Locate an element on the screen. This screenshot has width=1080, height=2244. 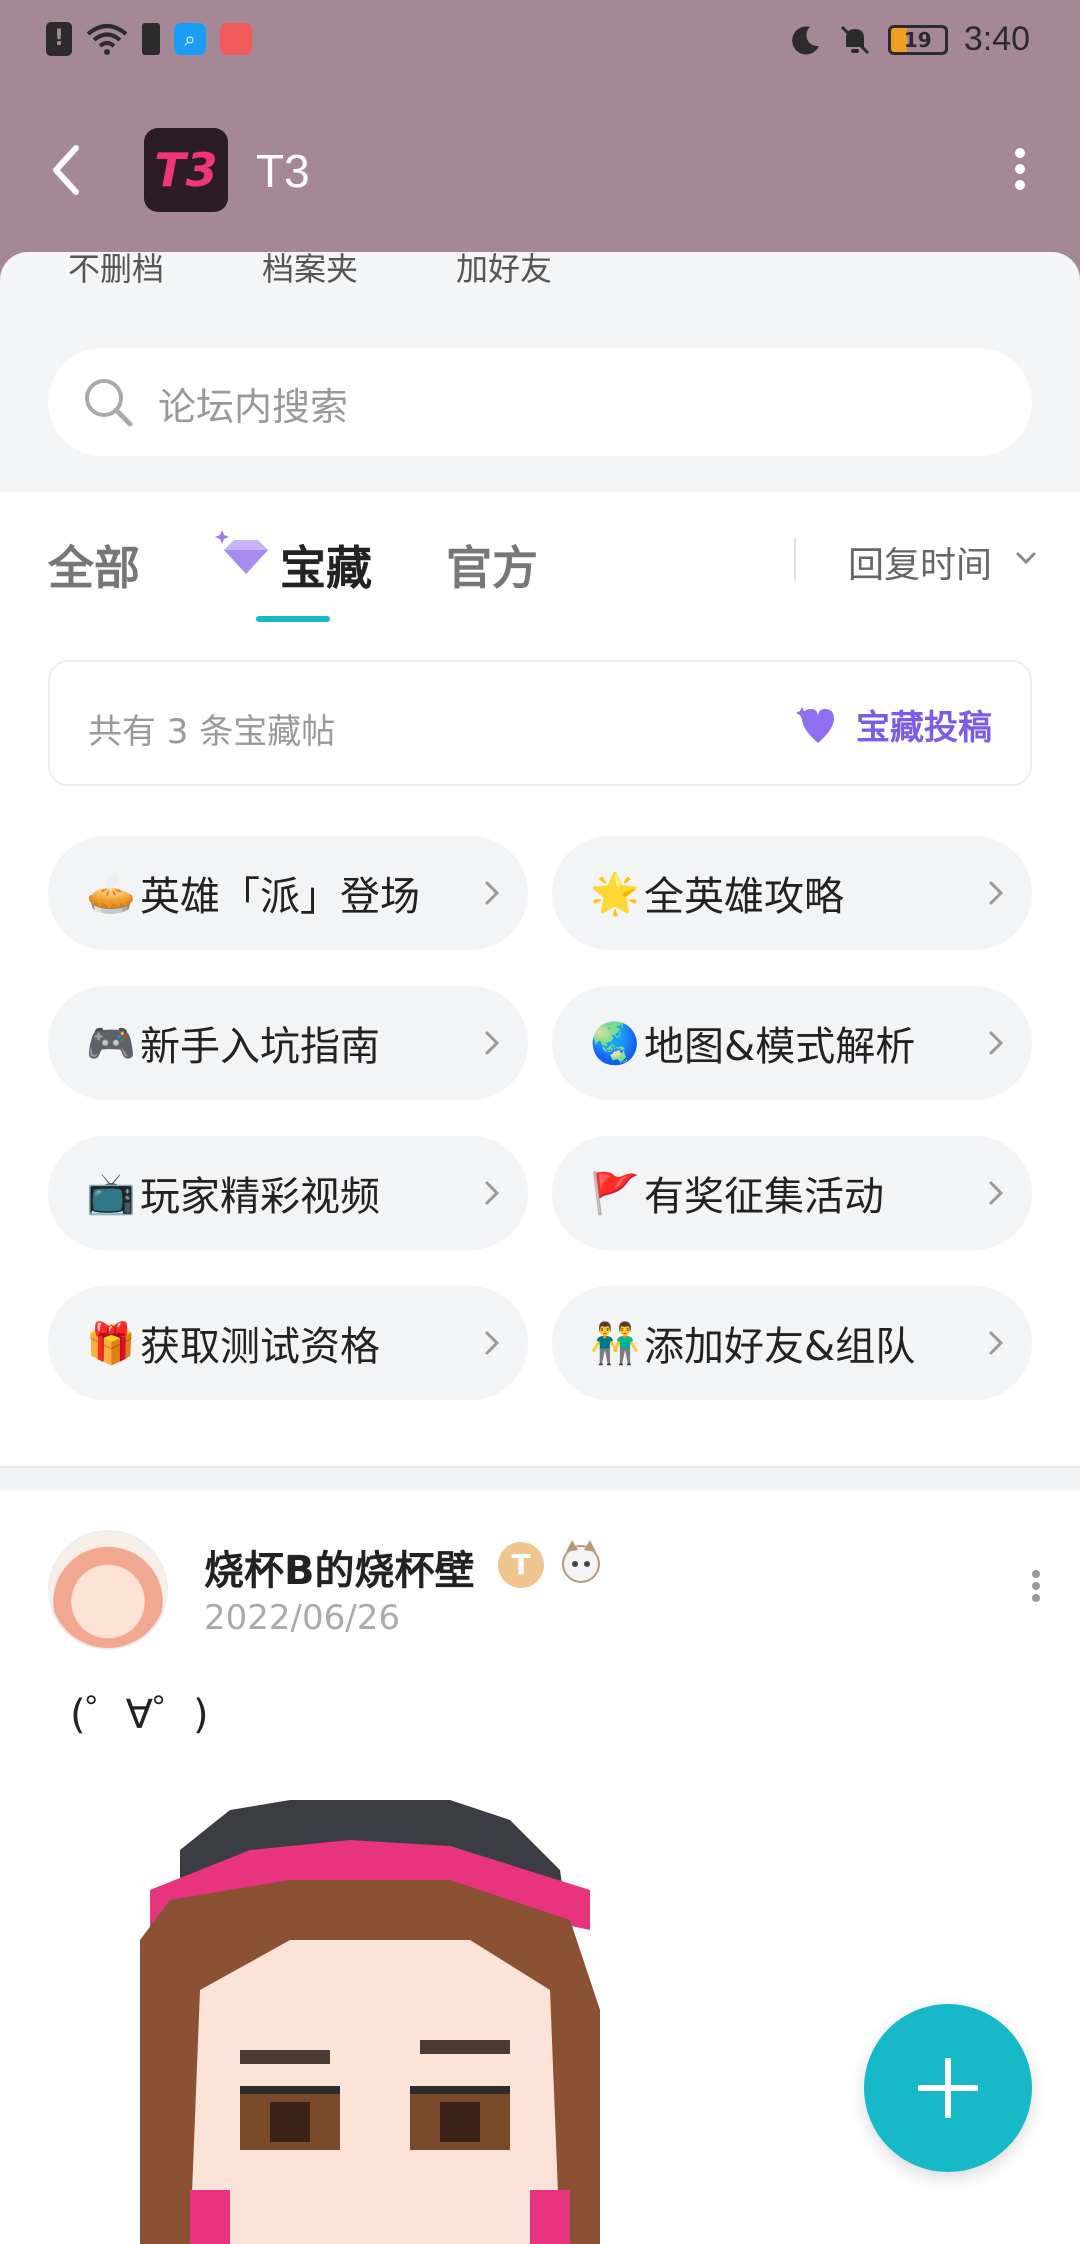
forum-logo-text: T3 is located at coordinates (186, 170).